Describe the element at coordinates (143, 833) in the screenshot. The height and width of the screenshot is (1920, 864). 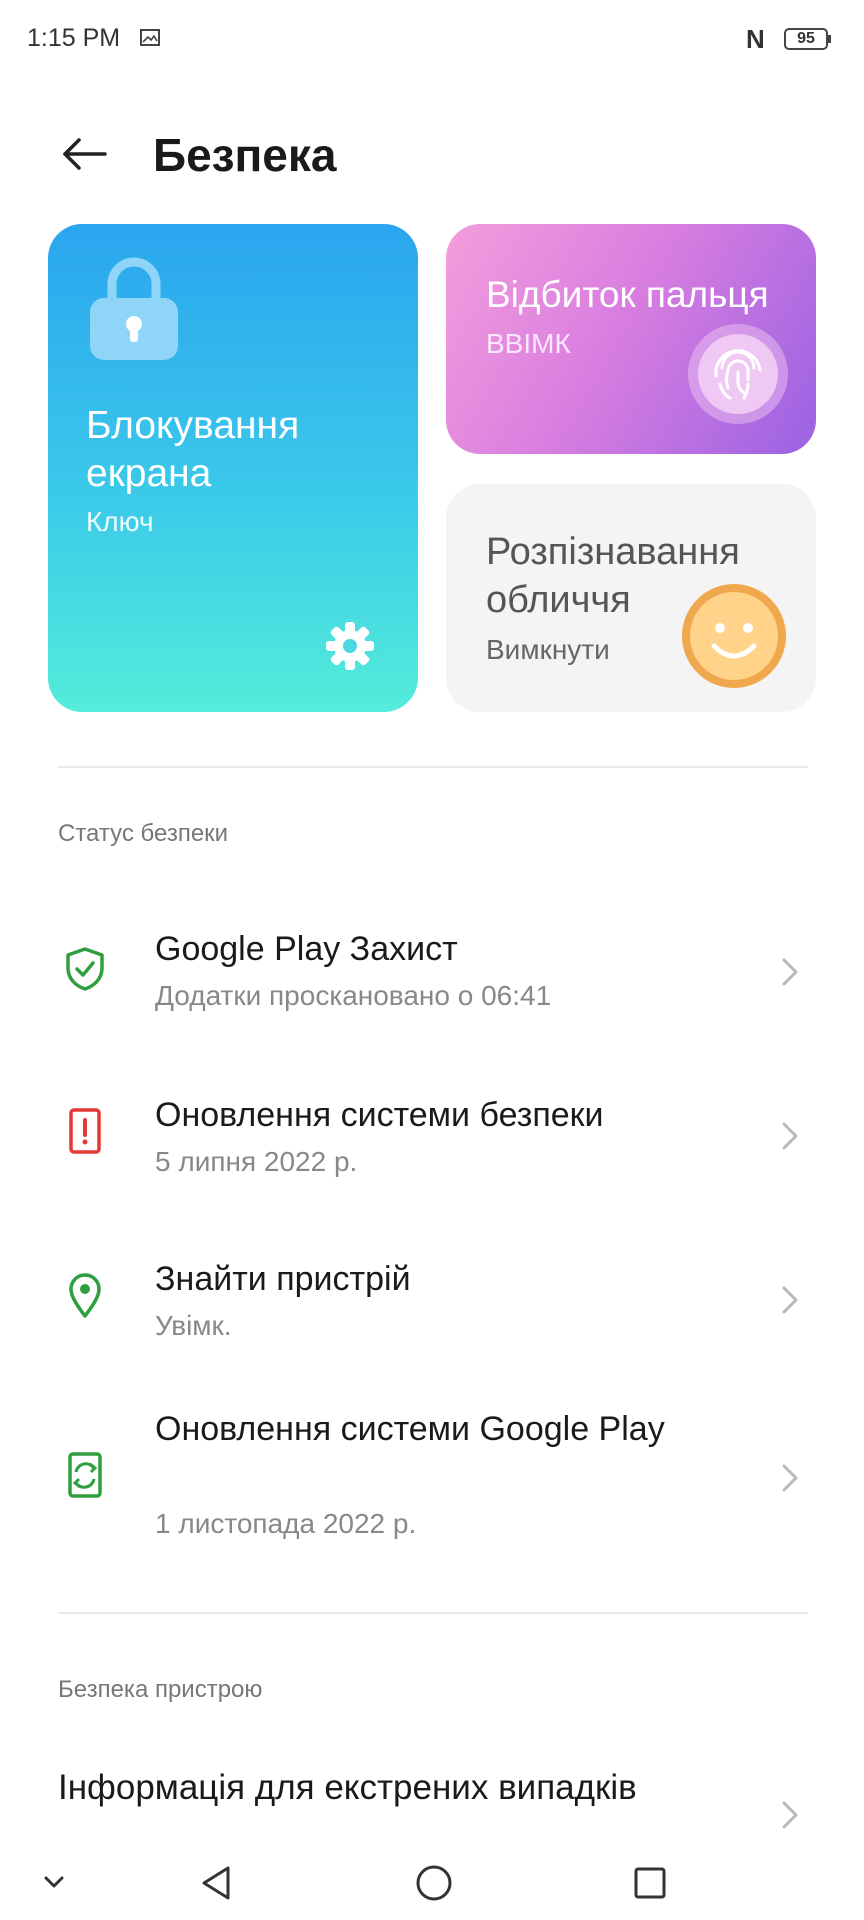
I see `section-security-status: Статус безпеки` at that location.